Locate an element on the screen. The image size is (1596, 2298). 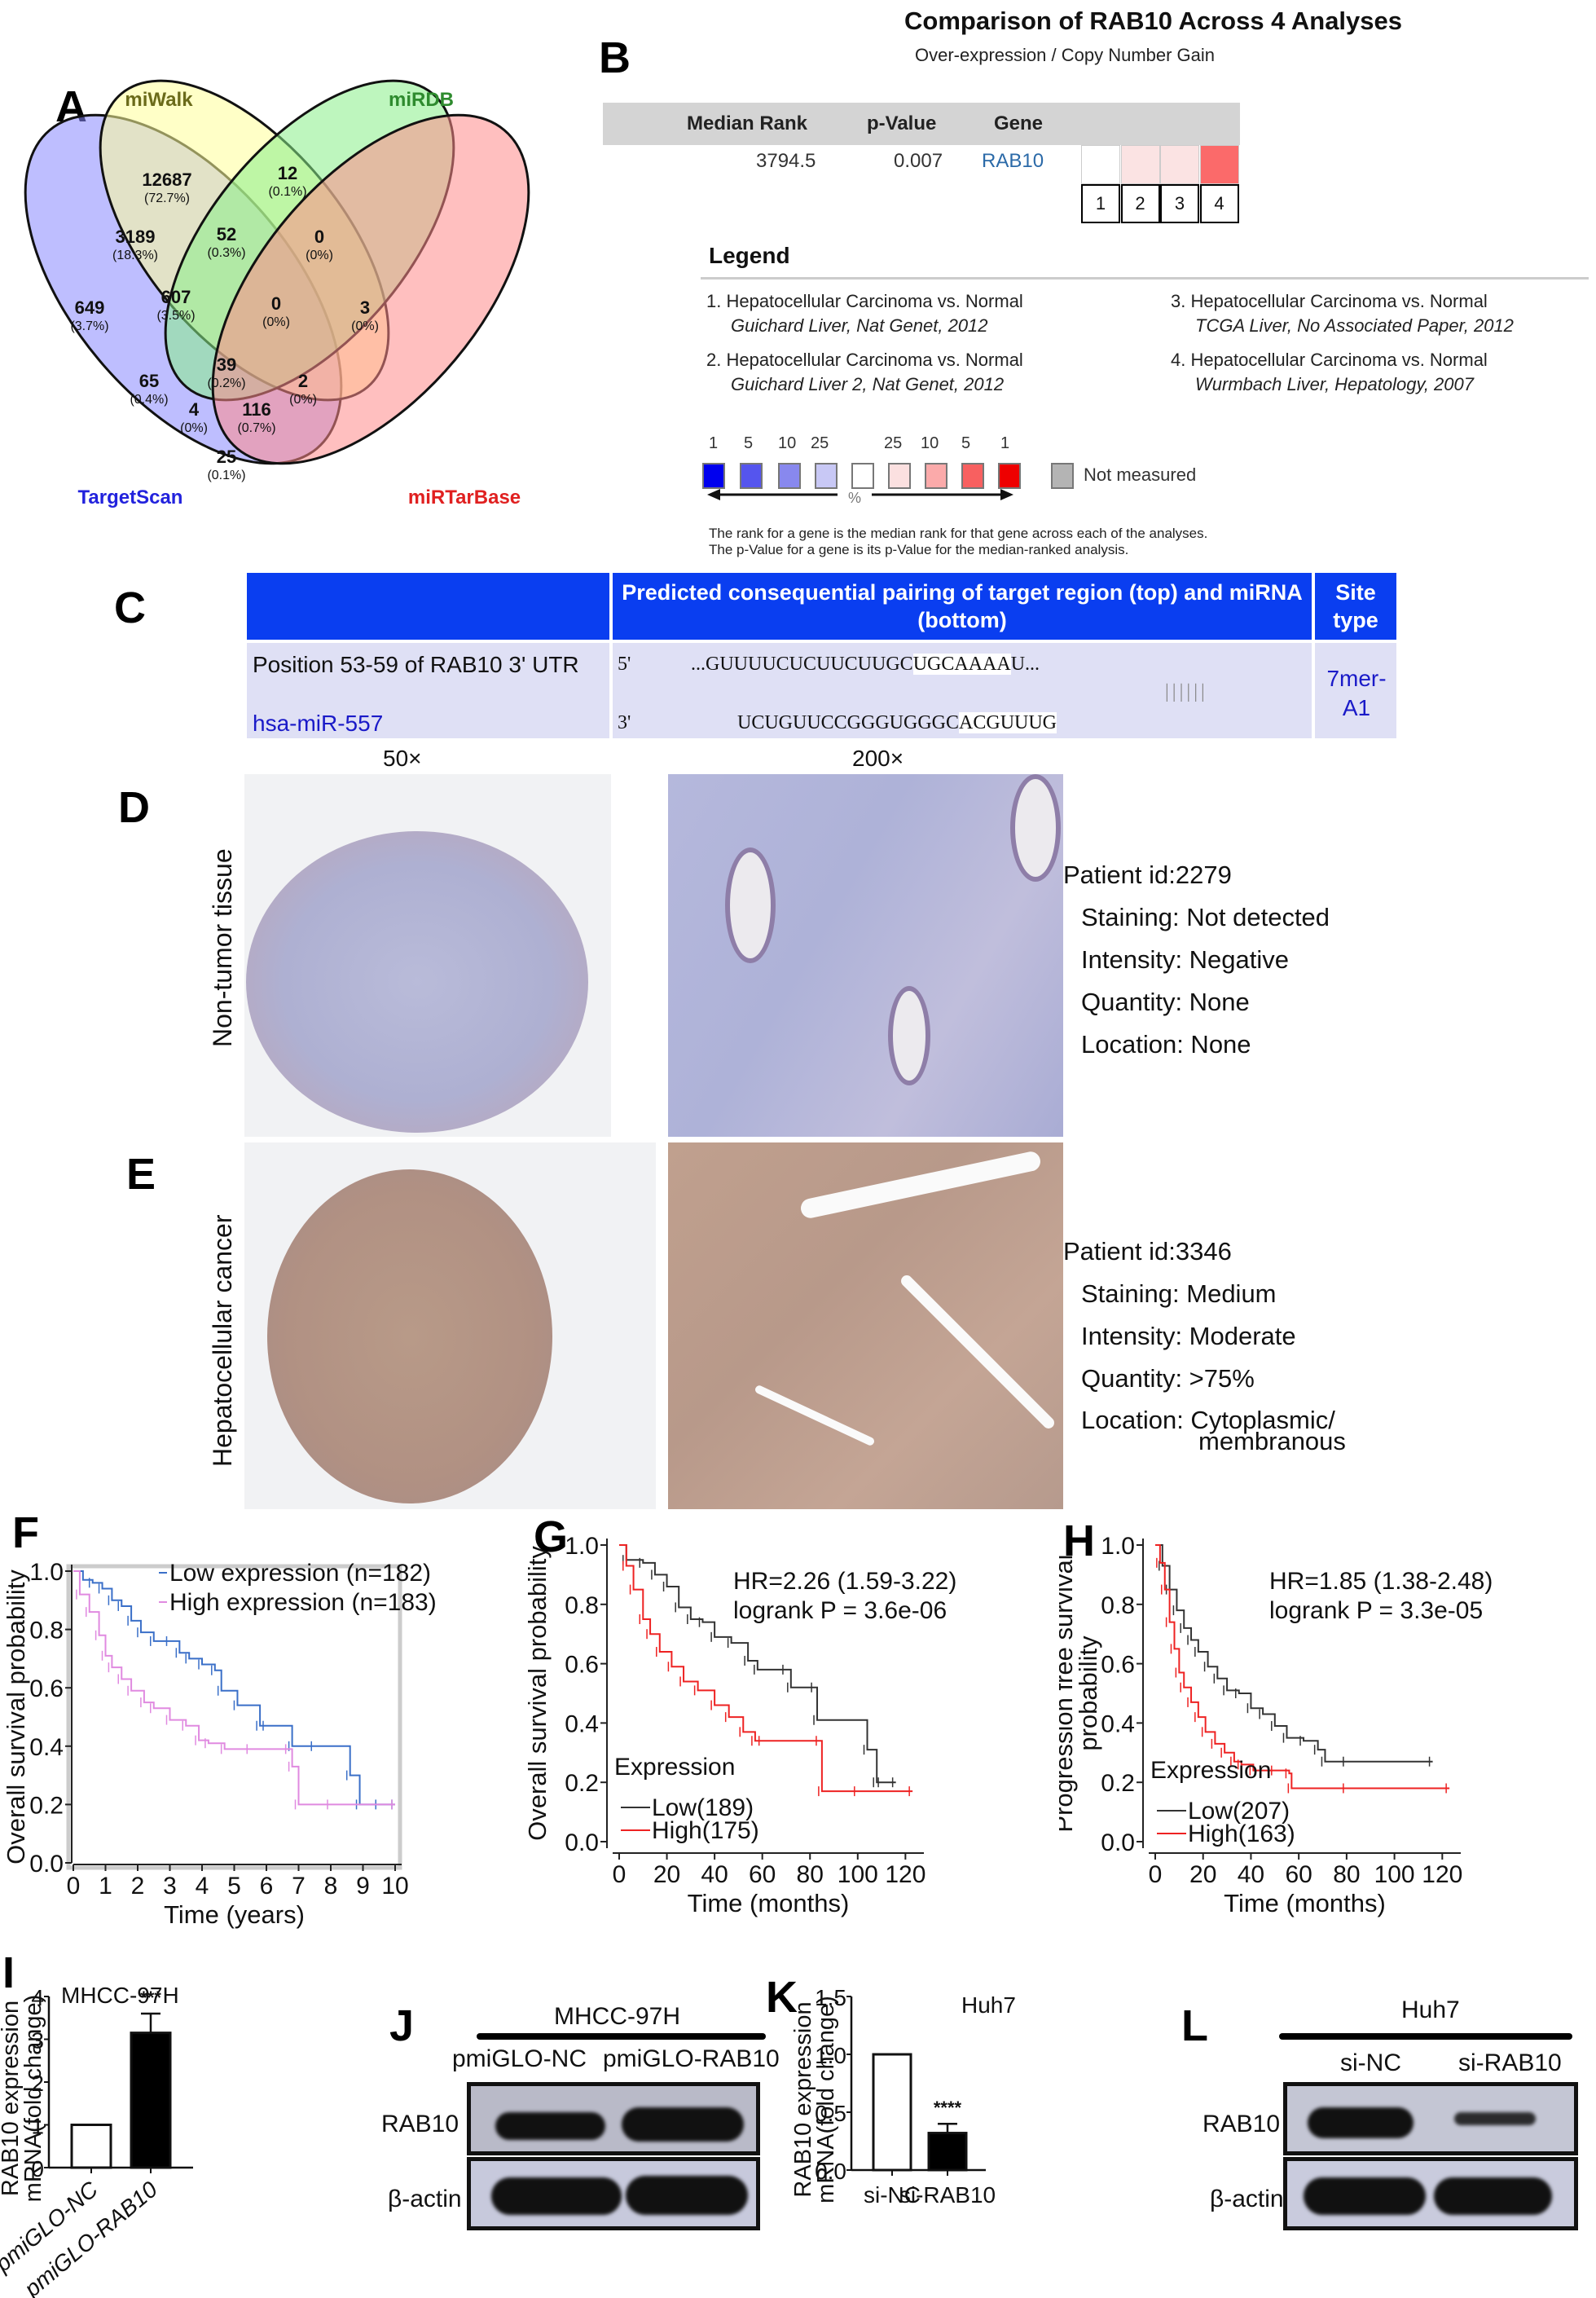
magnification-200x: 200× is located at coordinates (878, 758).